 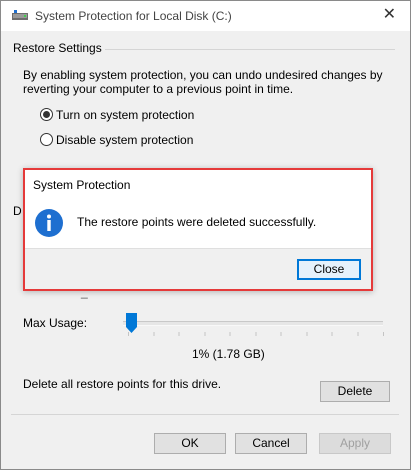 I want to click on slider-ticks, so click(x=256, y=334).